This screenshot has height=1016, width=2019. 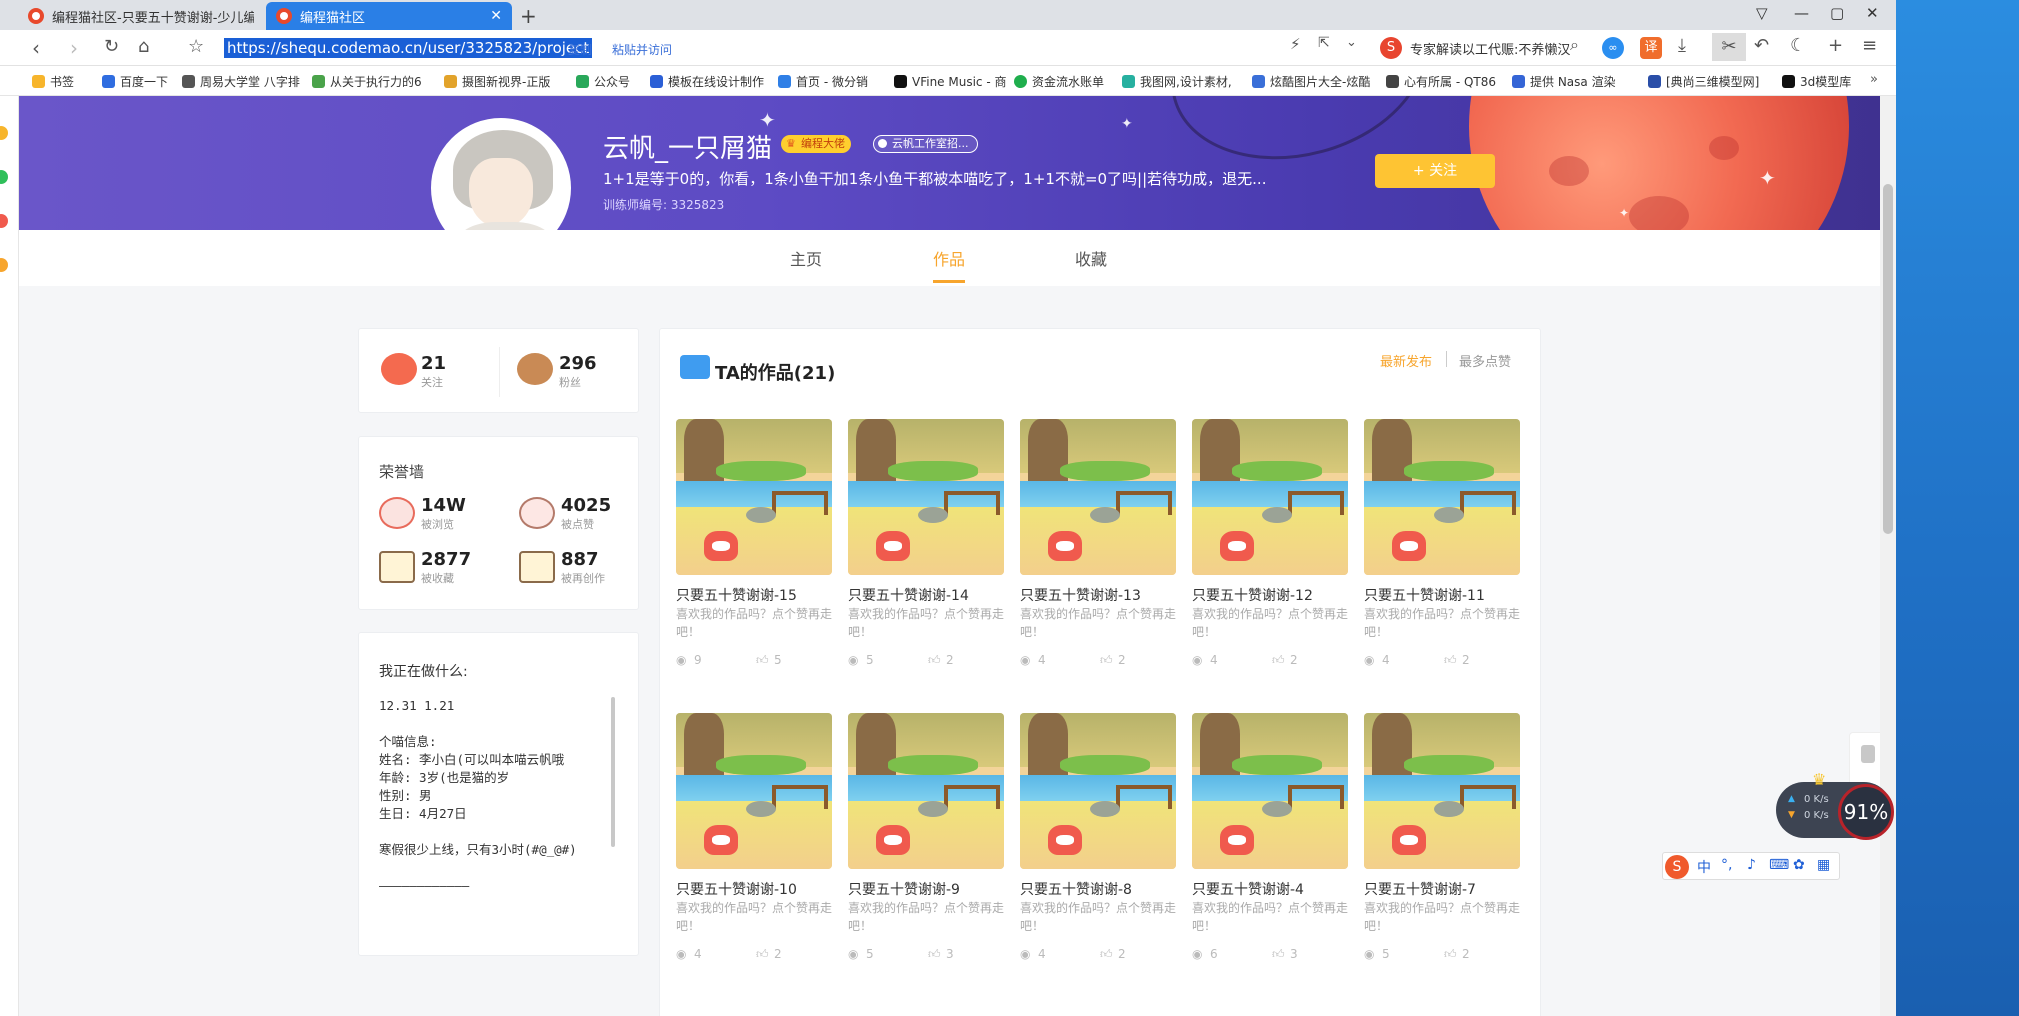 I want to click on level-badge: 编程大佬, so click(x=816, y=144).